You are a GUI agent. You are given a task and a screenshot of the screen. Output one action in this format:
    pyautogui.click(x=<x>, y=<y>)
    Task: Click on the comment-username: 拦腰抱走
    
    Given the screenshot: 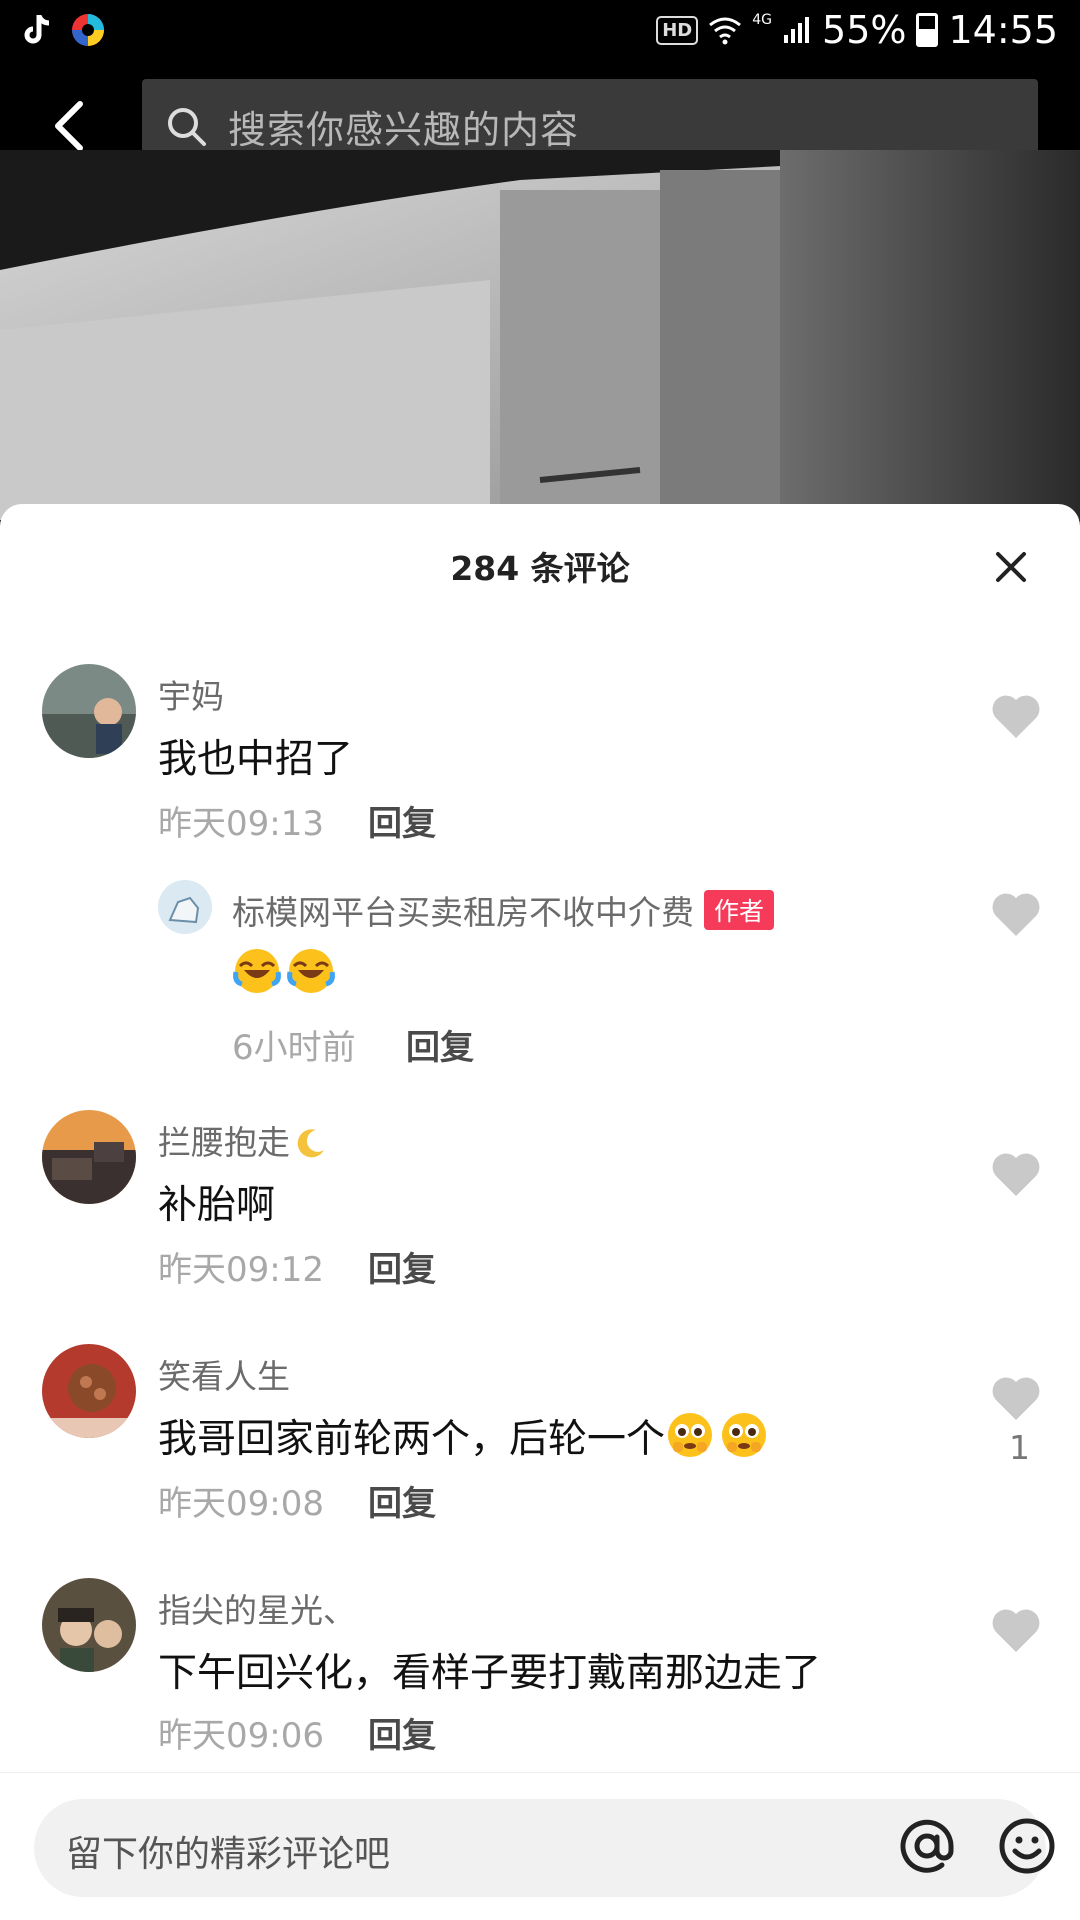 What is the action you would take?
    pyautogui.click(x=243, y=1140)
    